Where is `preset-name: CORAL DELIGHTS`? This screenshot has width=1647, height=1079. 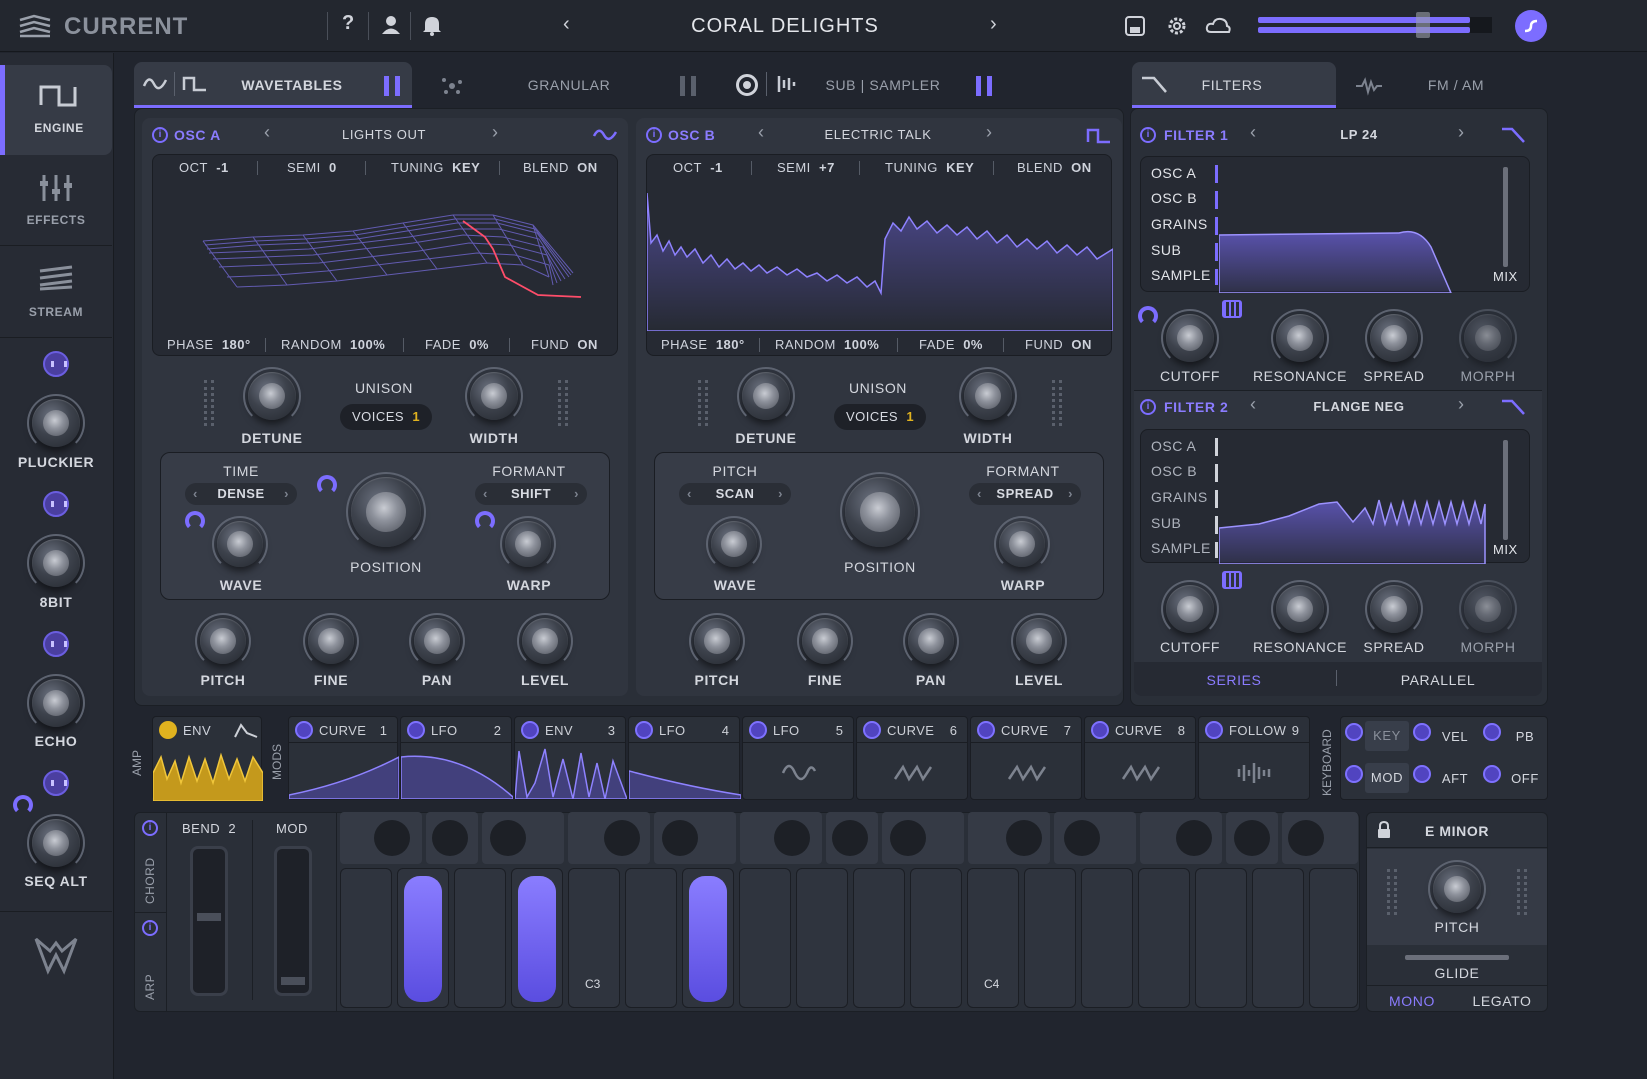 preset-name: CORAL DELIGHTS is located at coordinates (785, 26).